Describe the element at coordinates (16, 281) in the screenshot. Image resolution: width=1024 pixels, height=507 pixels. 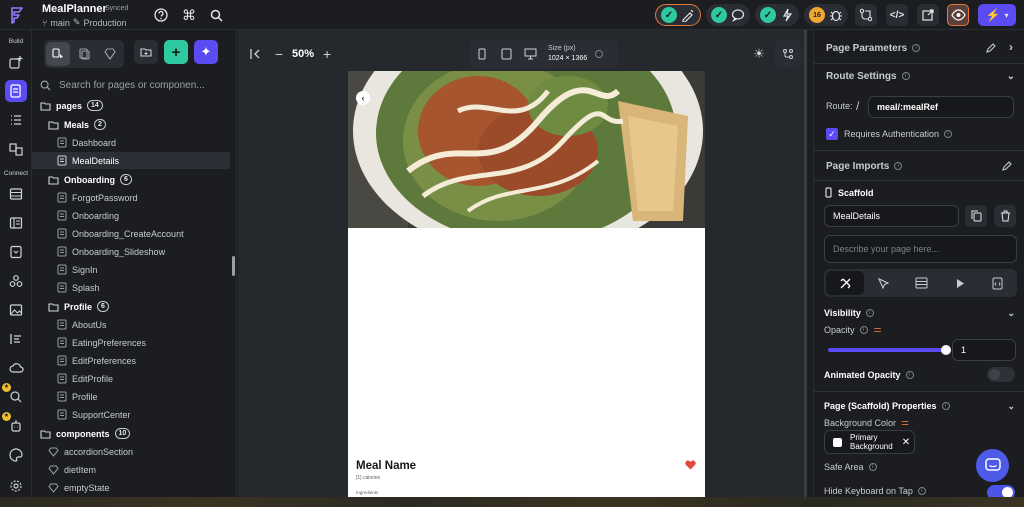
I see `integrations-icon` at that location.